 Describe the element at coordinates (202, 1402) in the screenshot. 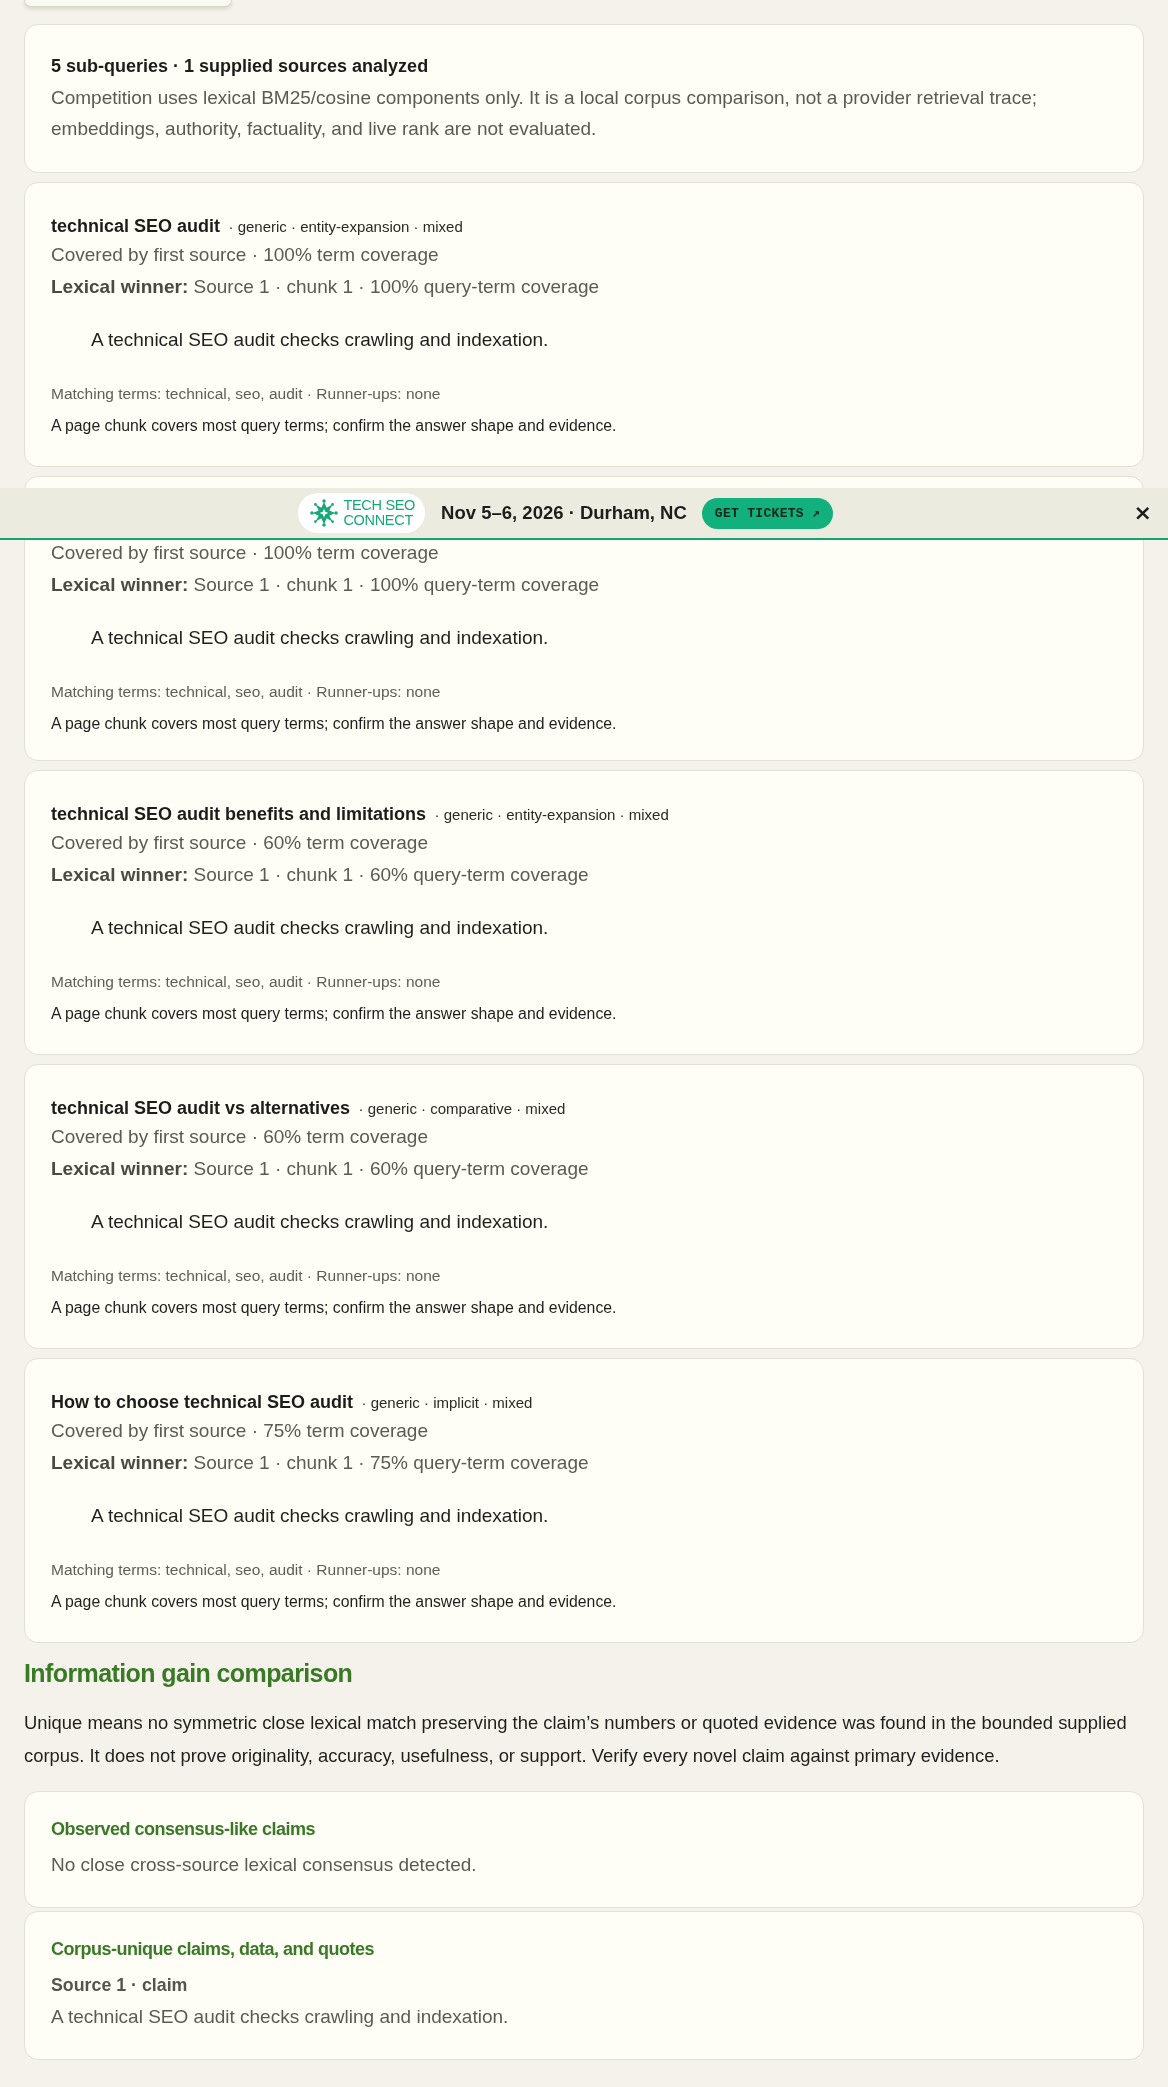

I see `query-title: How to choose technical SEO audit` at that location.